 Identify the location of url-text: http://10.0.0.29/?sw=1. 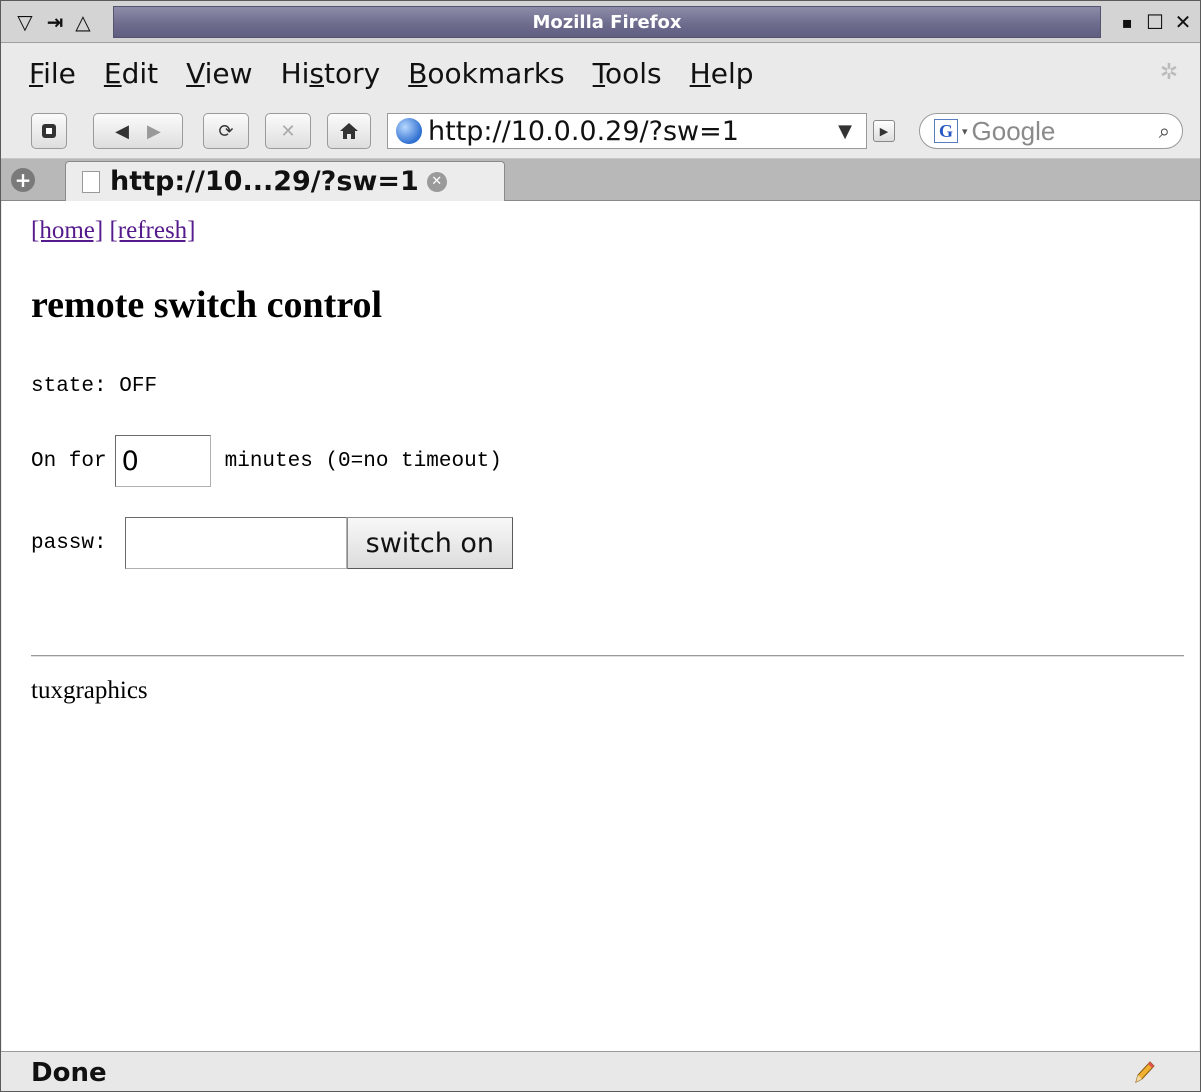
(633, 131).